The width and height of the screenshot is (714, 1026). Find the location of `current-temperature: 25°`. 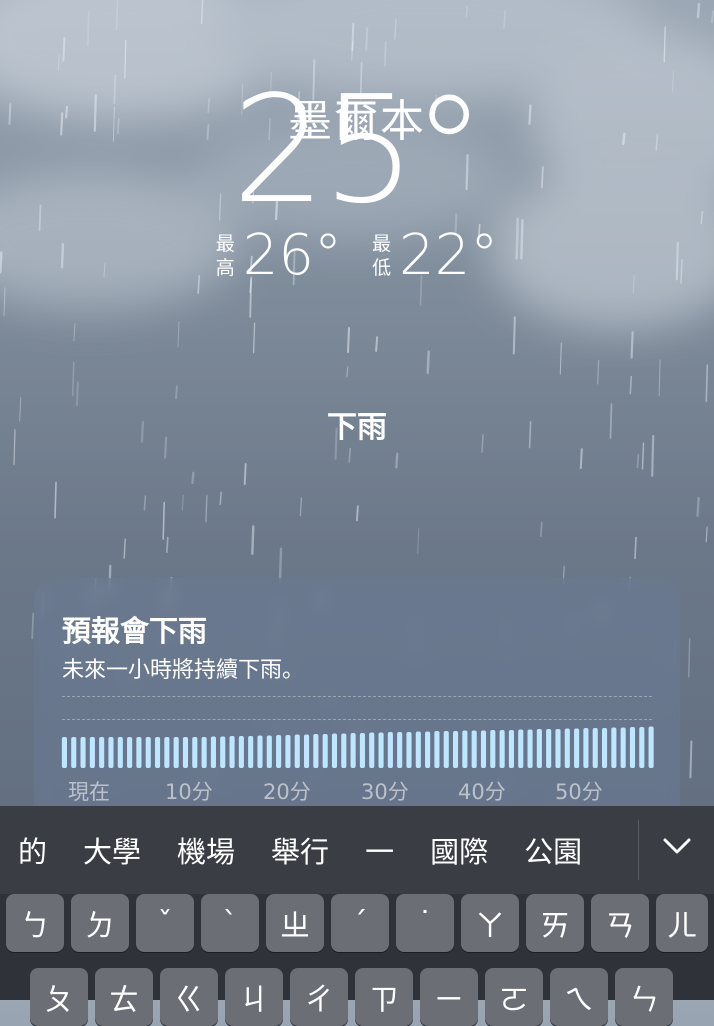

current-temperature: 25° is located at coordinates (358, 150).